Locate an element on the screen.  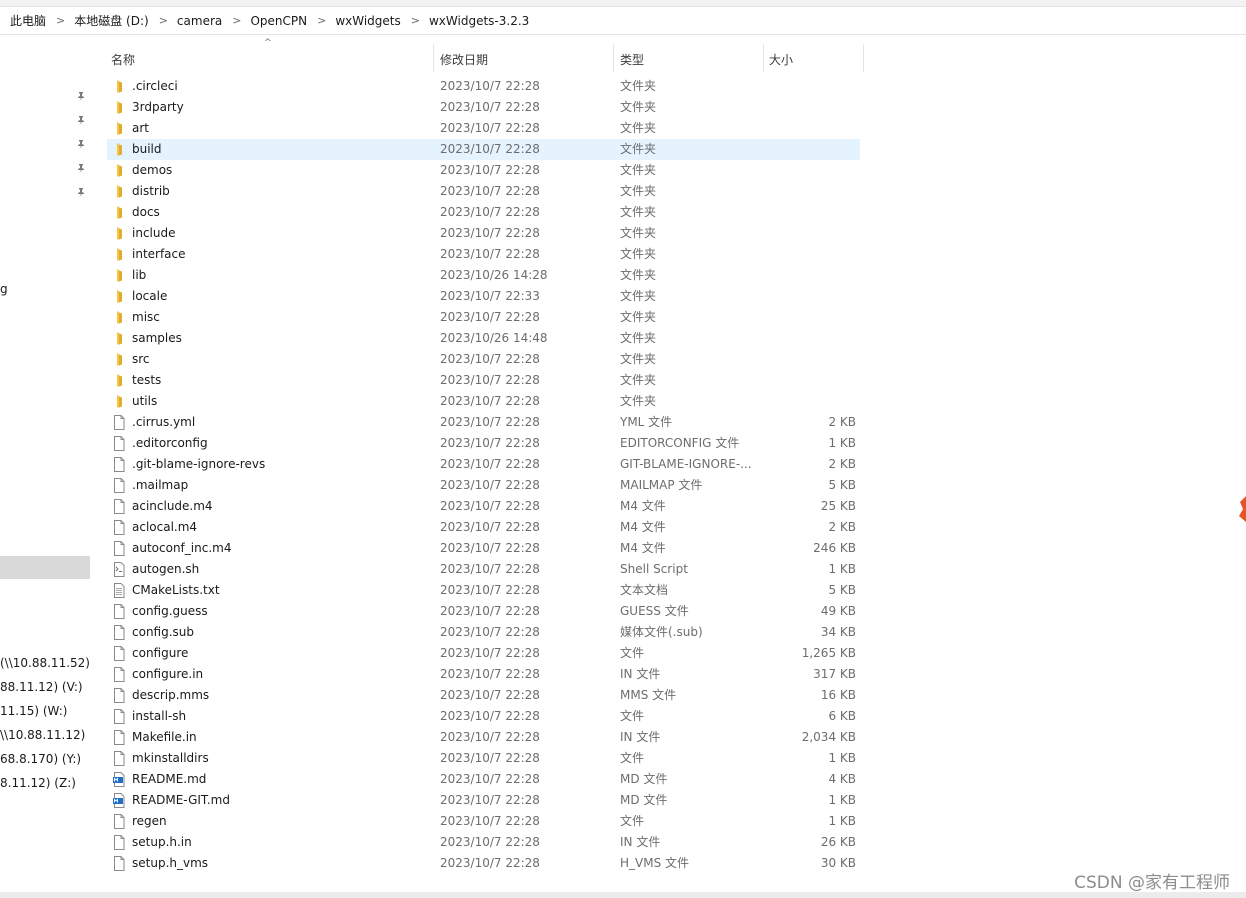
file-size: 1,265 KB is located at coordinates (828, 653).